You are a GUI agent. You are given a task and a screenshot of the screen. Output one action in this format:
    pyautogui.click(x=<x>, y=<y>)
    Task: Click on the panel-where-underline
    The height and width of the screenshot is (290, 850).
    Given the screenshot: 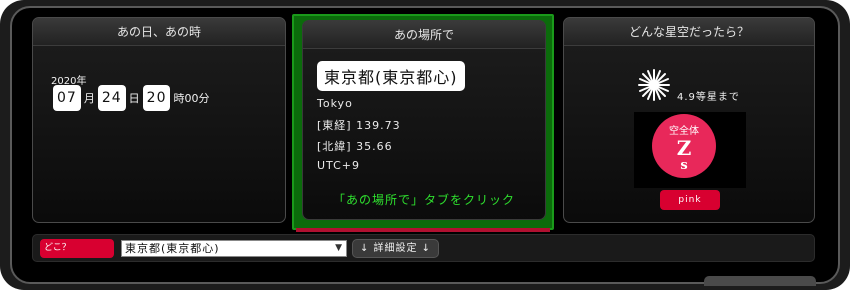 What is the action you would take?
    pyautogui.click(x=423, y=230)
    